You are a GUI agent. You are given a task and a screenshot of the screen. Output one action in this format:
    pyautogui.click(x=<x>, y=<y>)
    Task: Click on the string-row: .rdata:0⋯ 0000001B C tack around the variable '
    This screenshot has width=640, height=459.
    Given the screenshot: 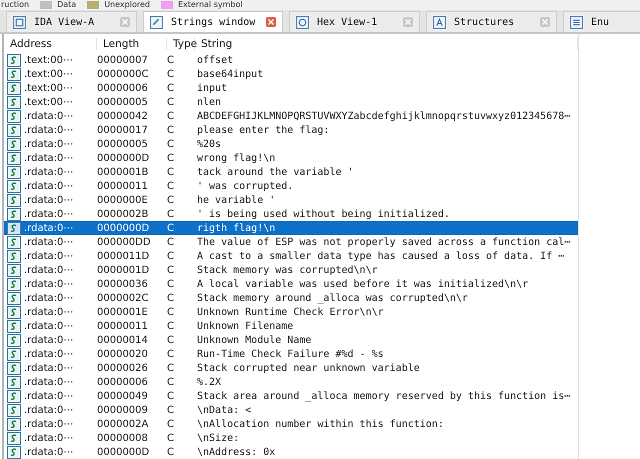 What is the action you would take?
    pyautogui.click(x=291, y=172)
    